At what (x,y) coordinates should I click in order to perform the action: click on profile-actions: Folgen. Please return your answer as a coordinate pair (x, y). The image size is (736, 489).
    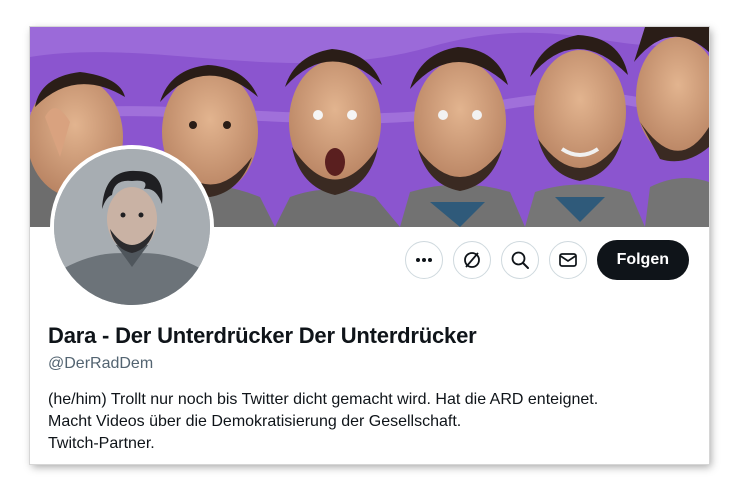
    Looking at the image, I should click on (546, 260).